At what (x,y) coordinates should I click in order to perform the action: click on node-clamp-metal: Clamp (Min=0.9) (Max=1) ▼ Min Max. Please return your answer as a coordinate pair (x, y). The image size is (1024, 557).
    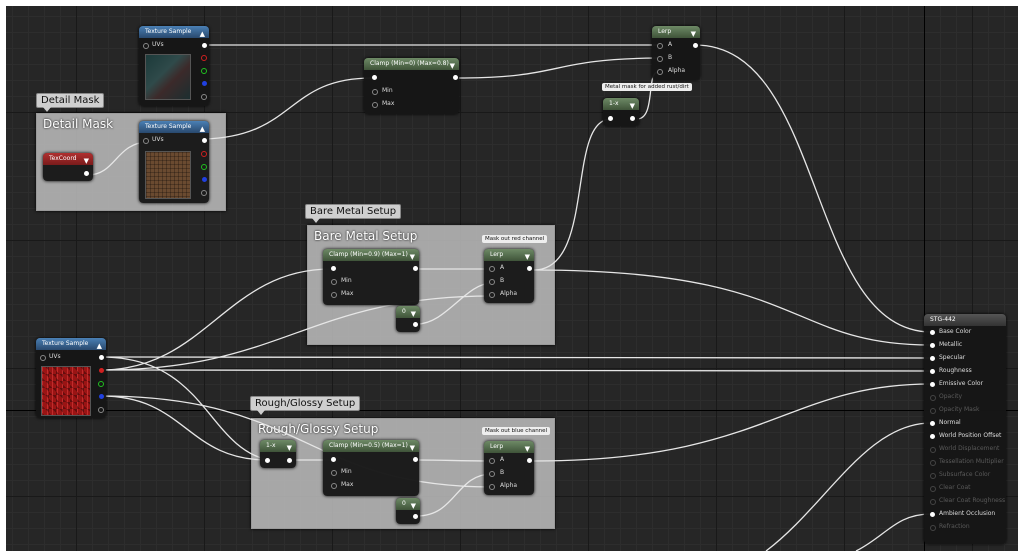
    Looking at the image, I should click on (371, 277).